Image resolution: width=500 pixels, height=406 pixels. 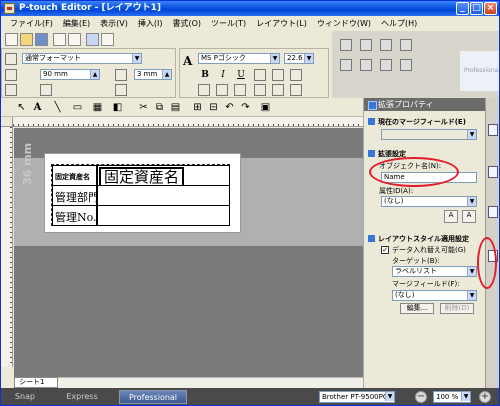 I want to click on attribute-id-select: (なし) ▼, so click(x=429, y=201).